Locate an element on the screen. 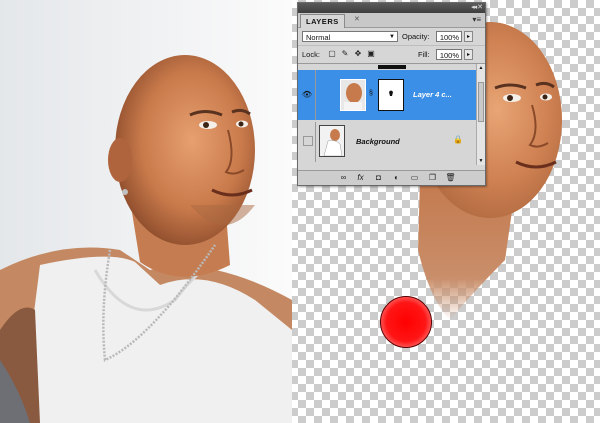  tab-close-icon: ✕ is located at coordinates (357, 19).